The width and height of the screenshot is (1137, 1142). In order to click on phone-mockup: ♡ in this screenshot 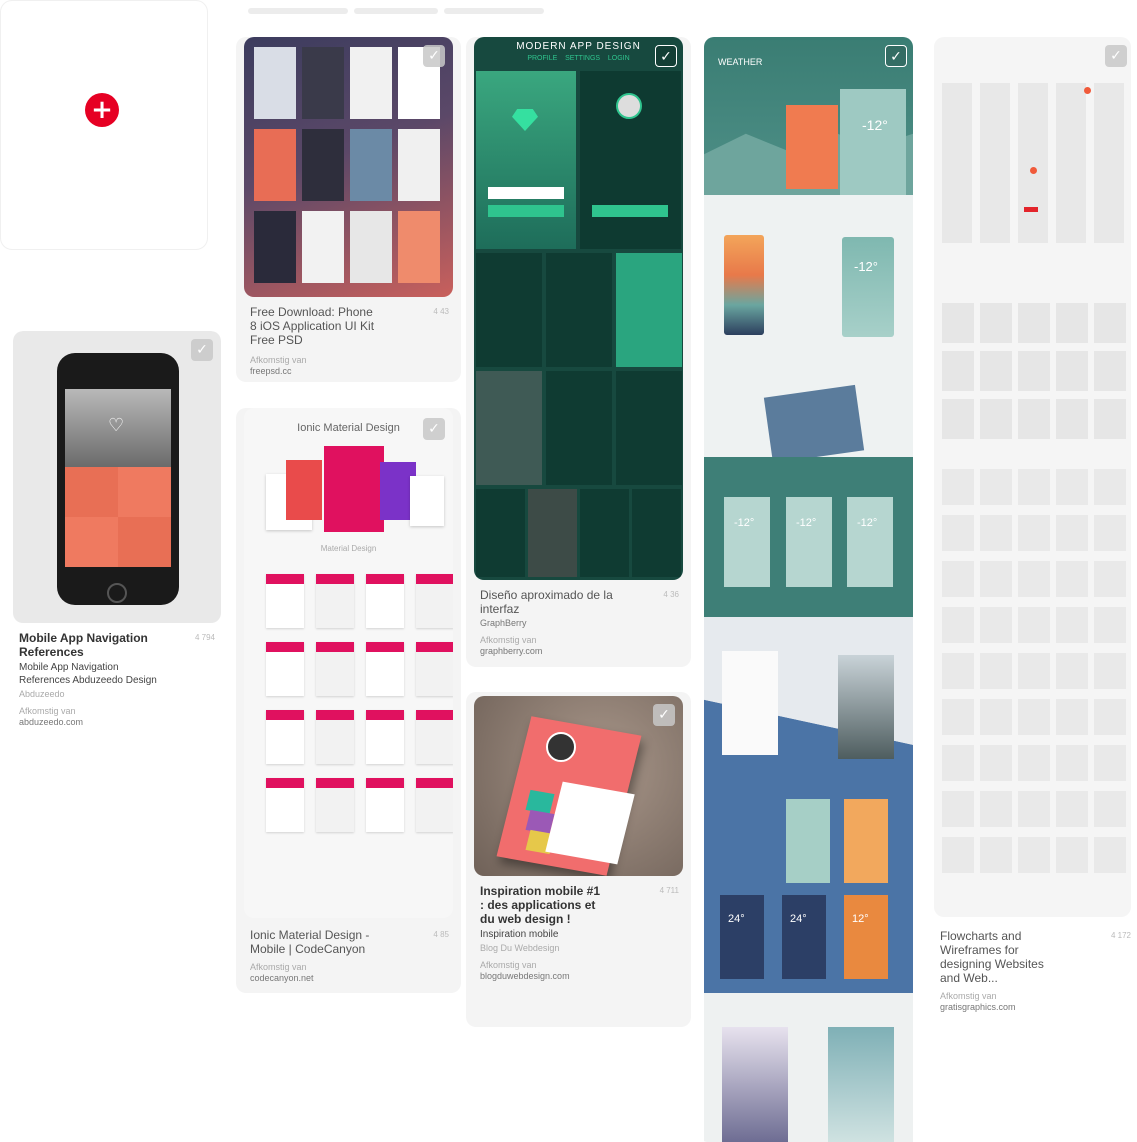, I will do `click(118, 479)`.